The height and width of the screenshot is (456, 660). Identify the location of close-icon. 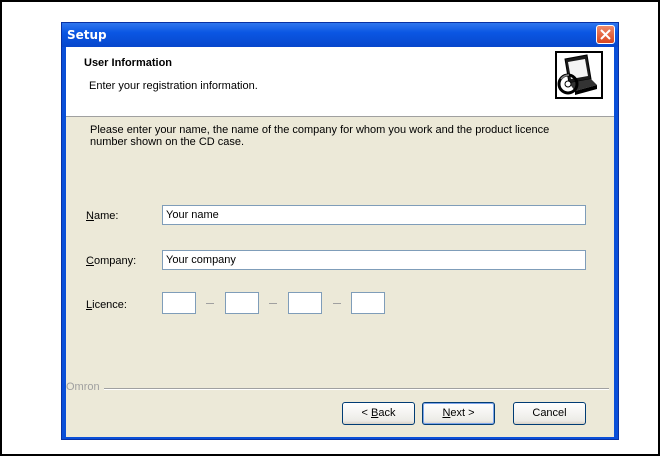
(605, 34).